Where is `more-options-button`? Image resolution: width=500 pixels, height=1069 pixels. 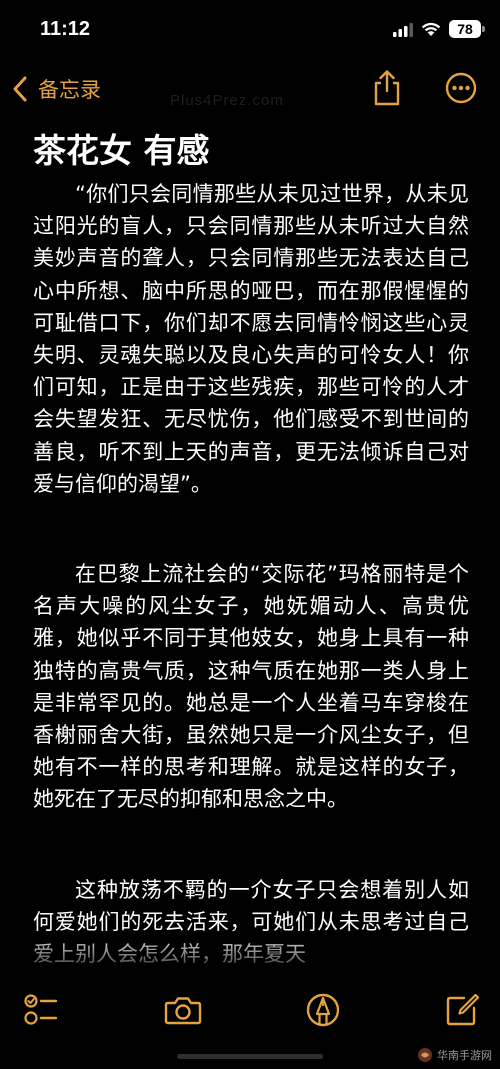 more-options-button is located at coordinates (461, 88).